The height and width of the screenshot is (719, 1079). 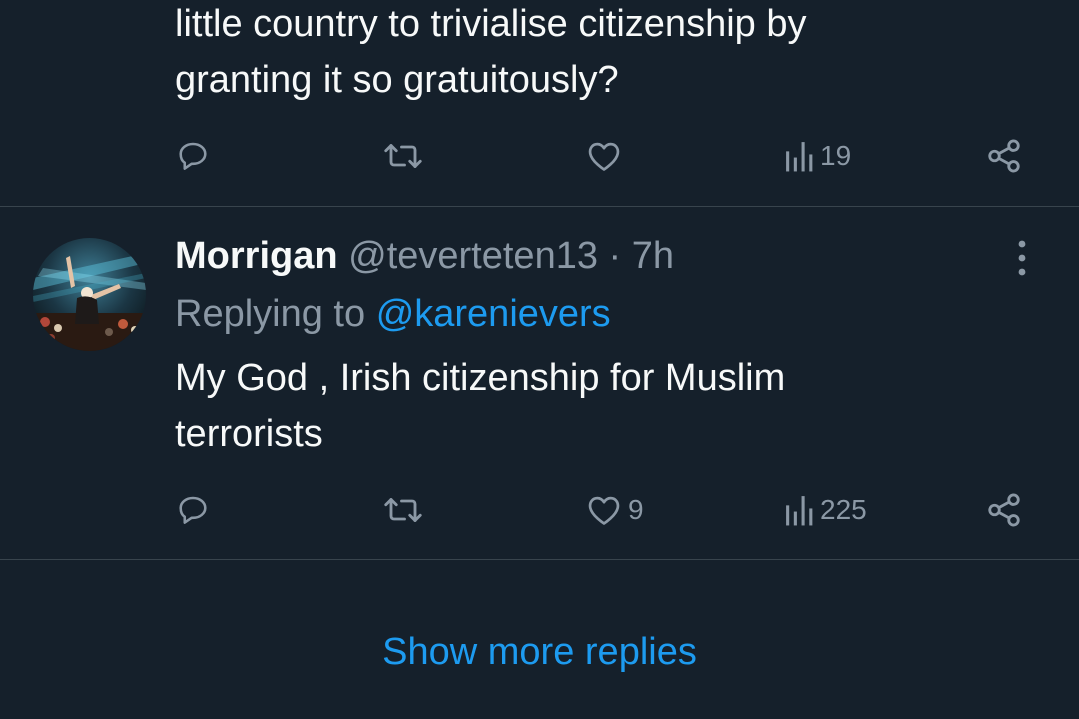 I want to click on views-count: 225, so click(x=843, y=509).